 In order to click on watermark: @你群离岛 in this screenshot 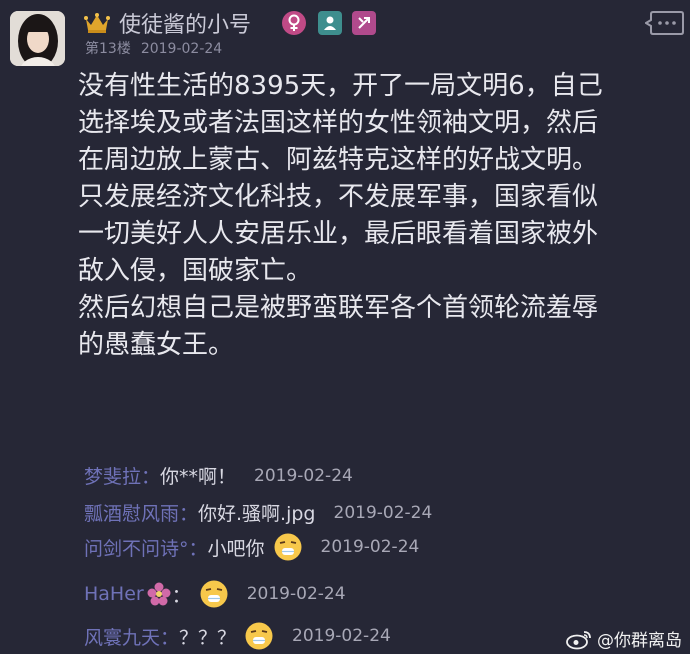, I will do `click(623, 638)`.